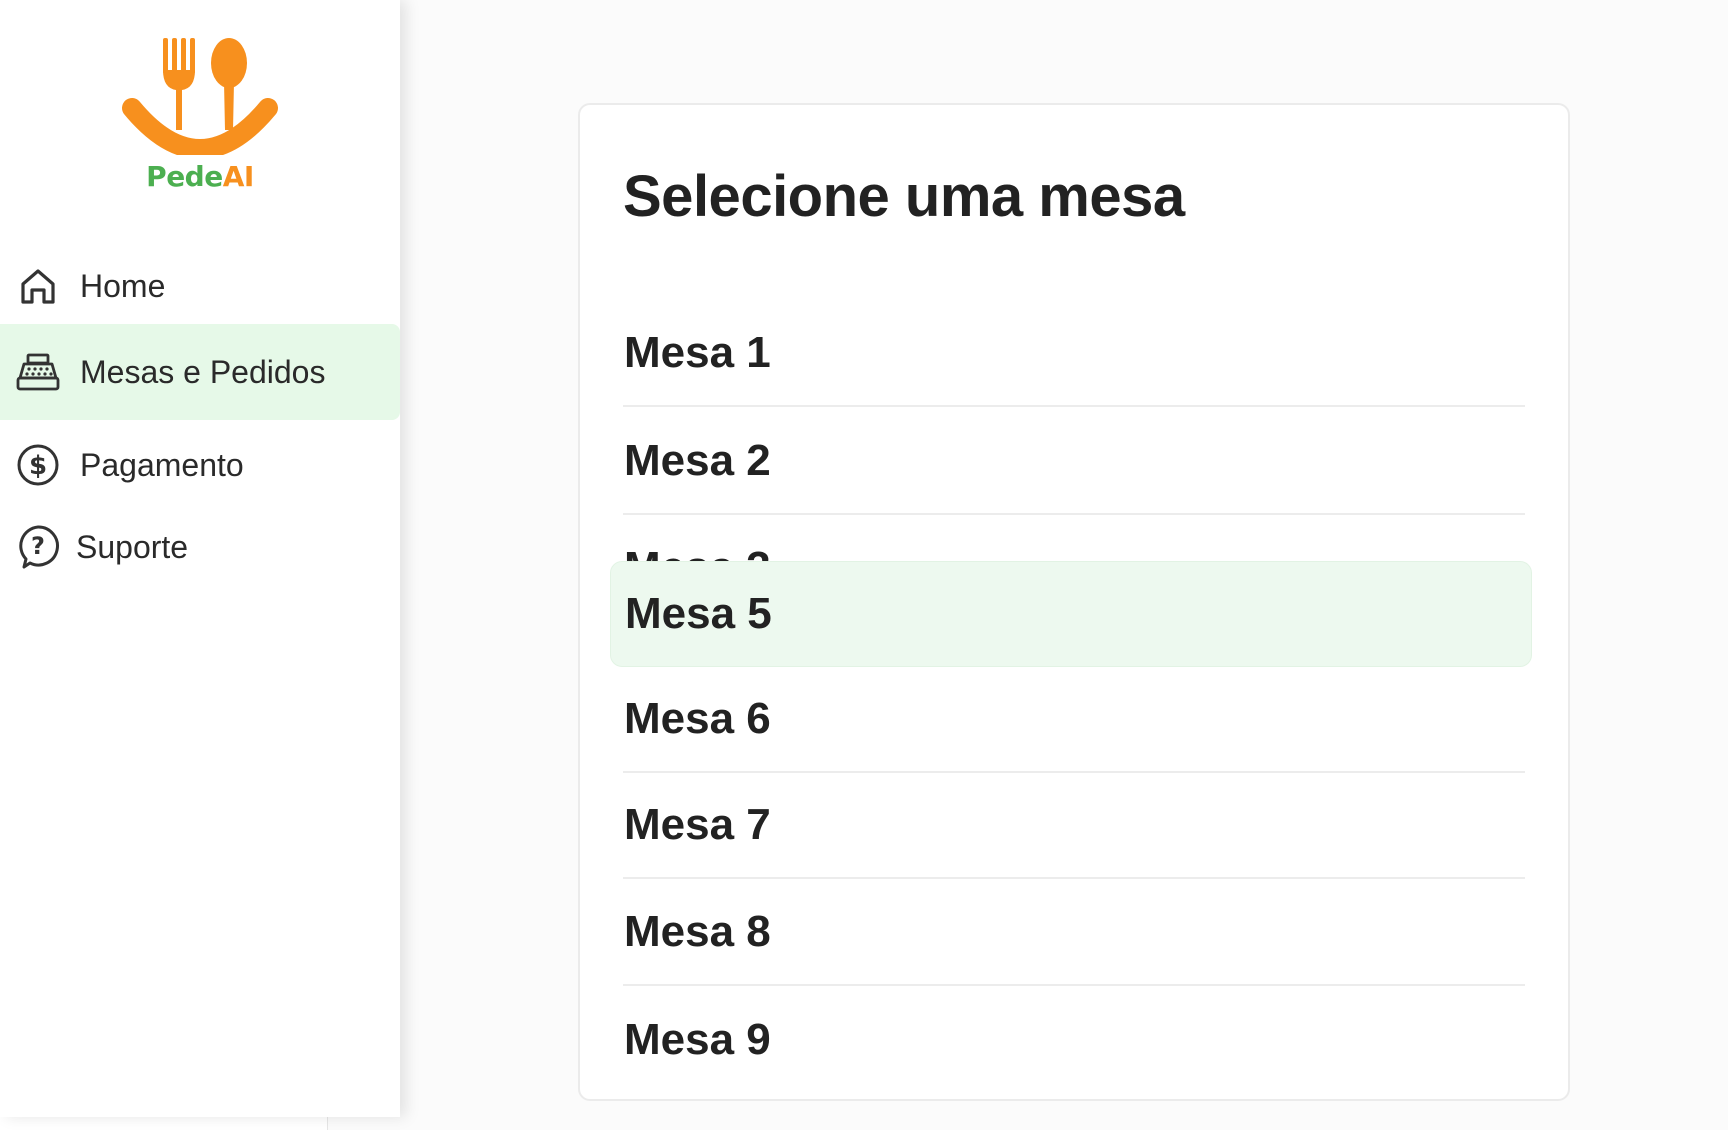  I want to click on brand-name-part2: AI, so click(238, 176).